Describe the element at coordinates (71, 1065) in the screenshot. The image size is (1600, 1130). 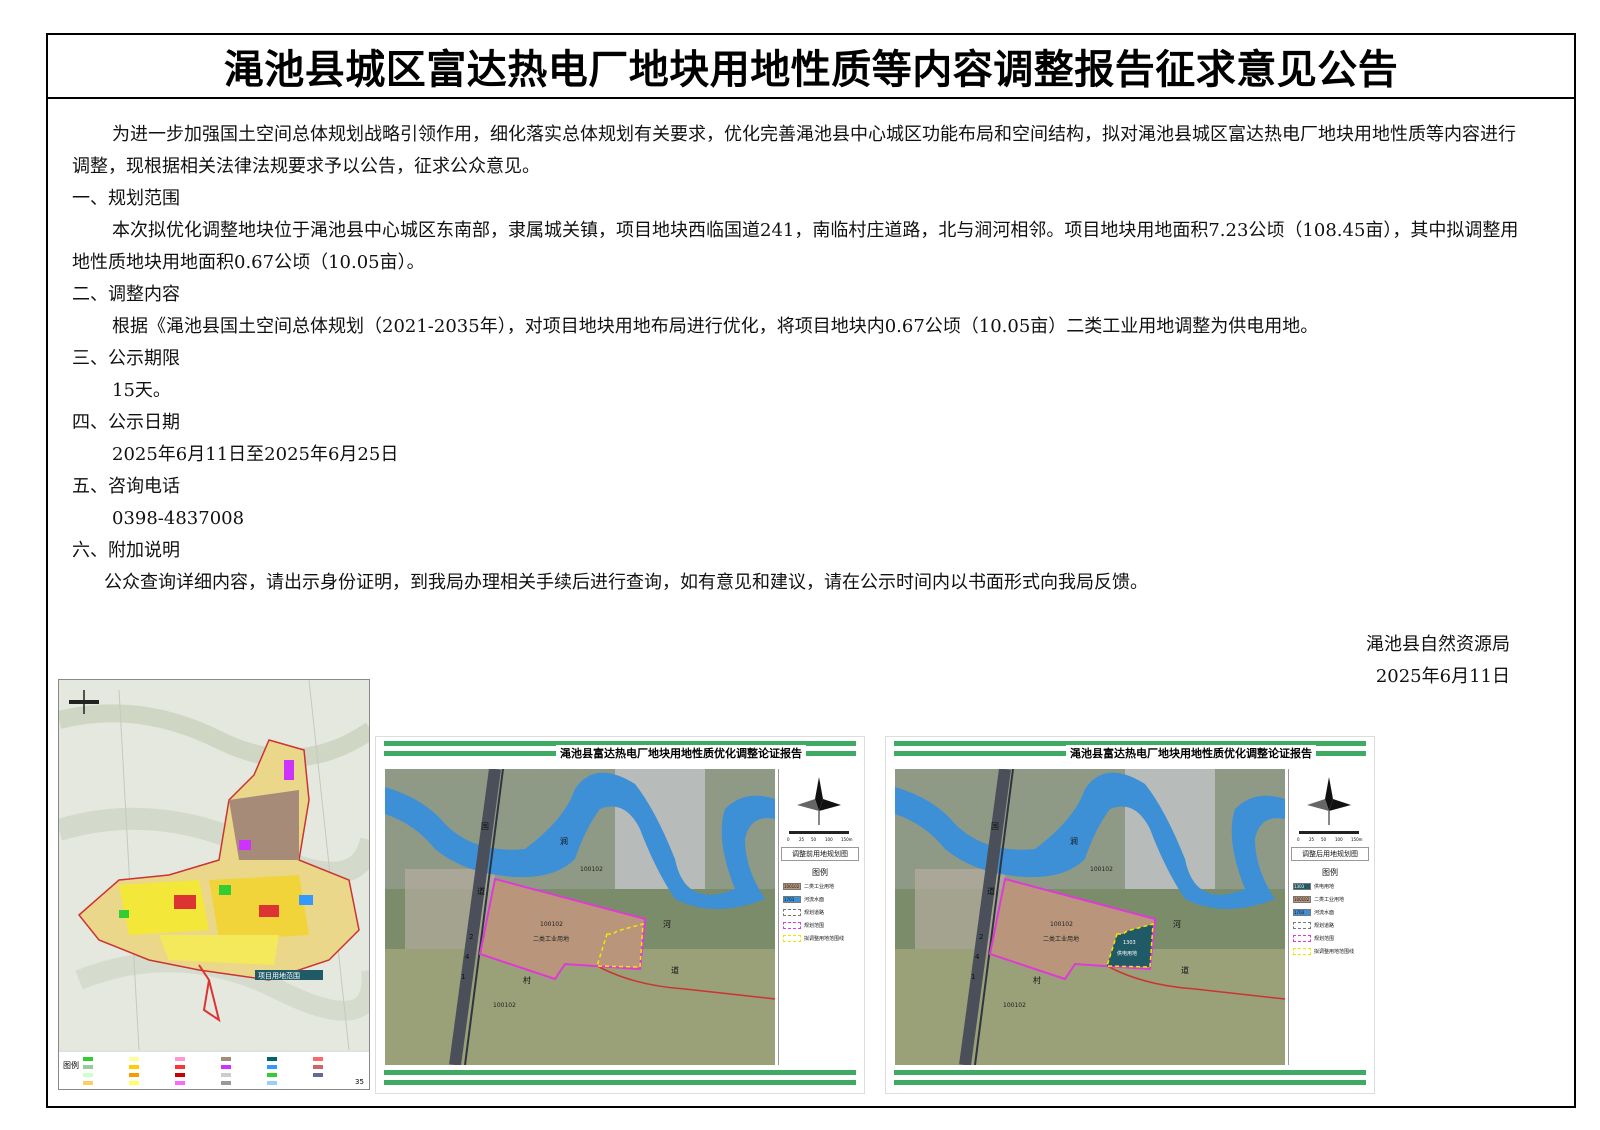
I see `overview-legend-title: 图例` at that location.